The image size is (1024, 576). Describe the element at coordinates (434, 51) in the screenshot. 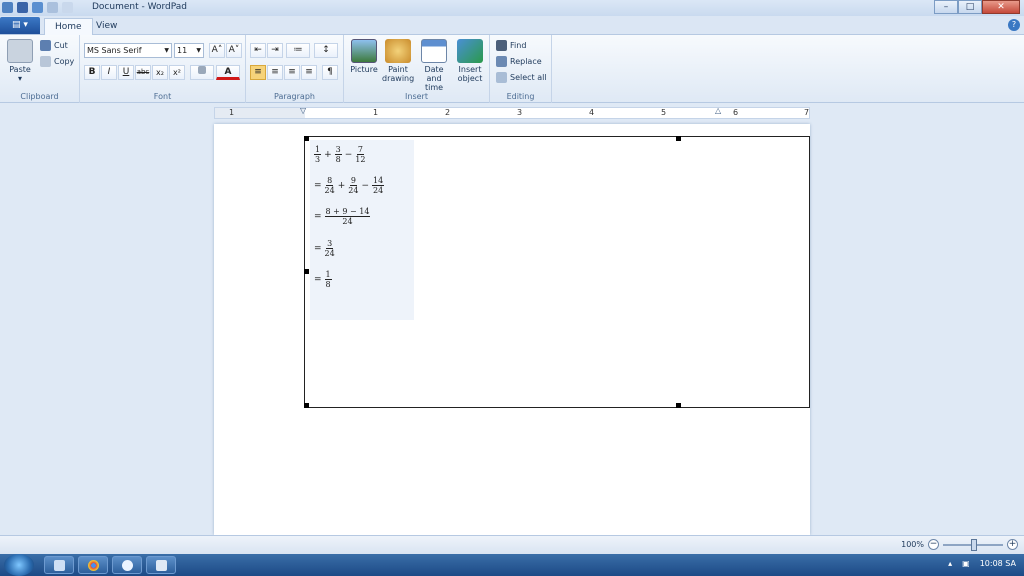

I see `calendar-clock-icon` at that location.